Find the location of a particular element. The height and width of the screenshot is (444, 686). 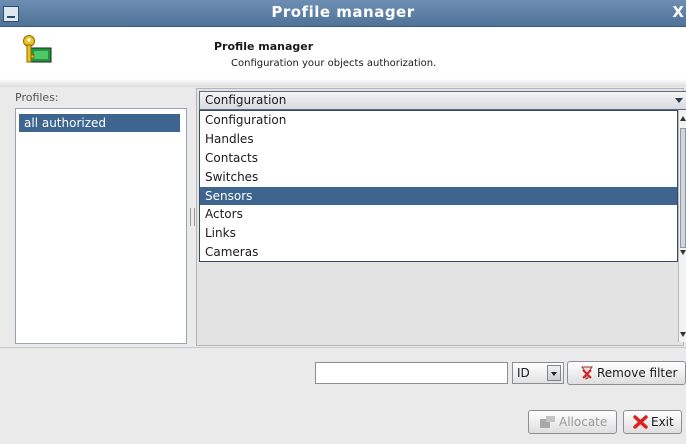

category-select: Configuration is located at coordinates (442, 100).